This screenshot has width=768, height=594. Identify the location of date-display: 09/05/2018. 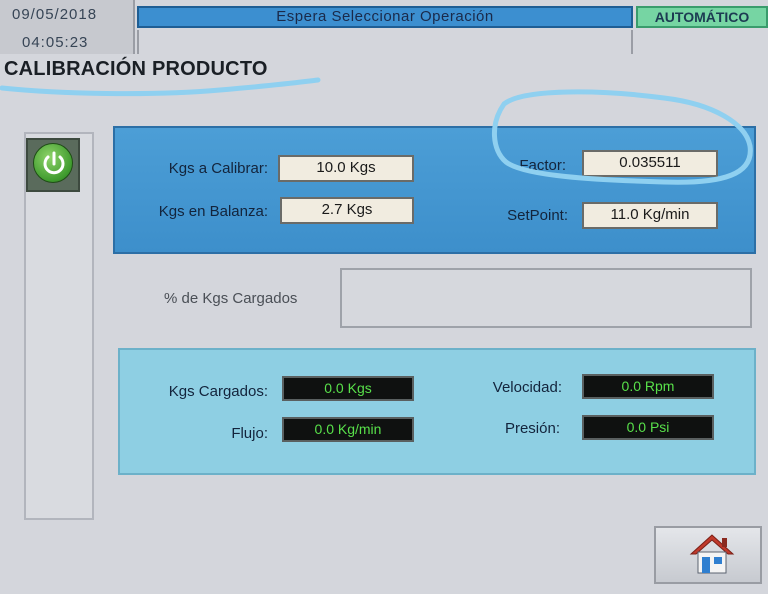
(55, 14).